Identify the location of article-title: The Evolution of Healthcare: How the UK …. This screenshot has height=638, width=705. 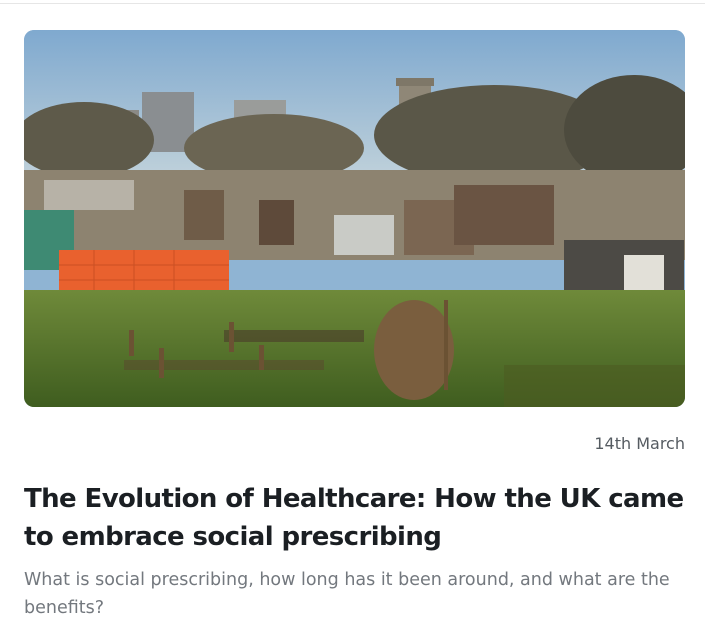
(354, 518).